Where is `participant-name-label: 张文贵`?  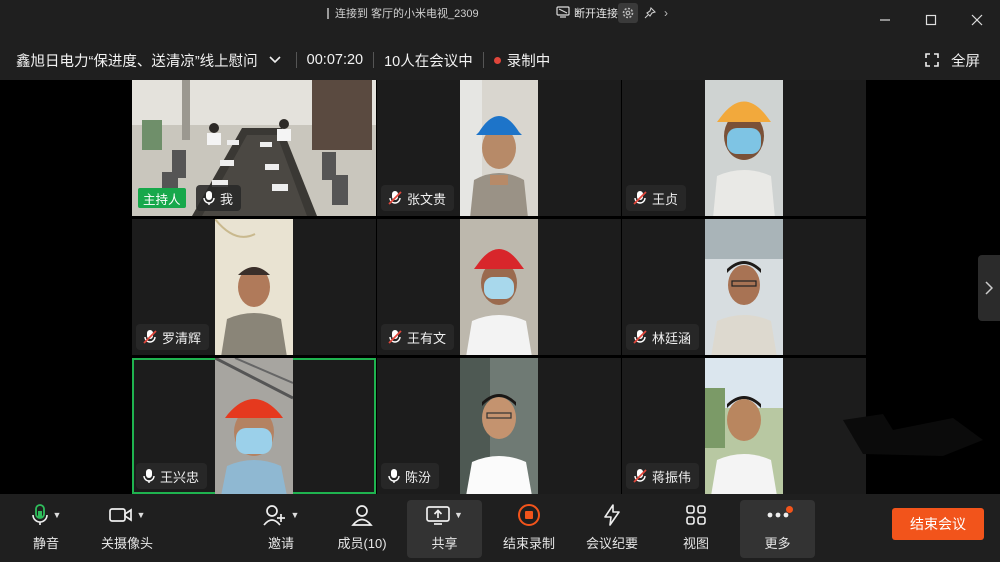
participant-name-label: 张文贵 is located at coordinates (418, 198).